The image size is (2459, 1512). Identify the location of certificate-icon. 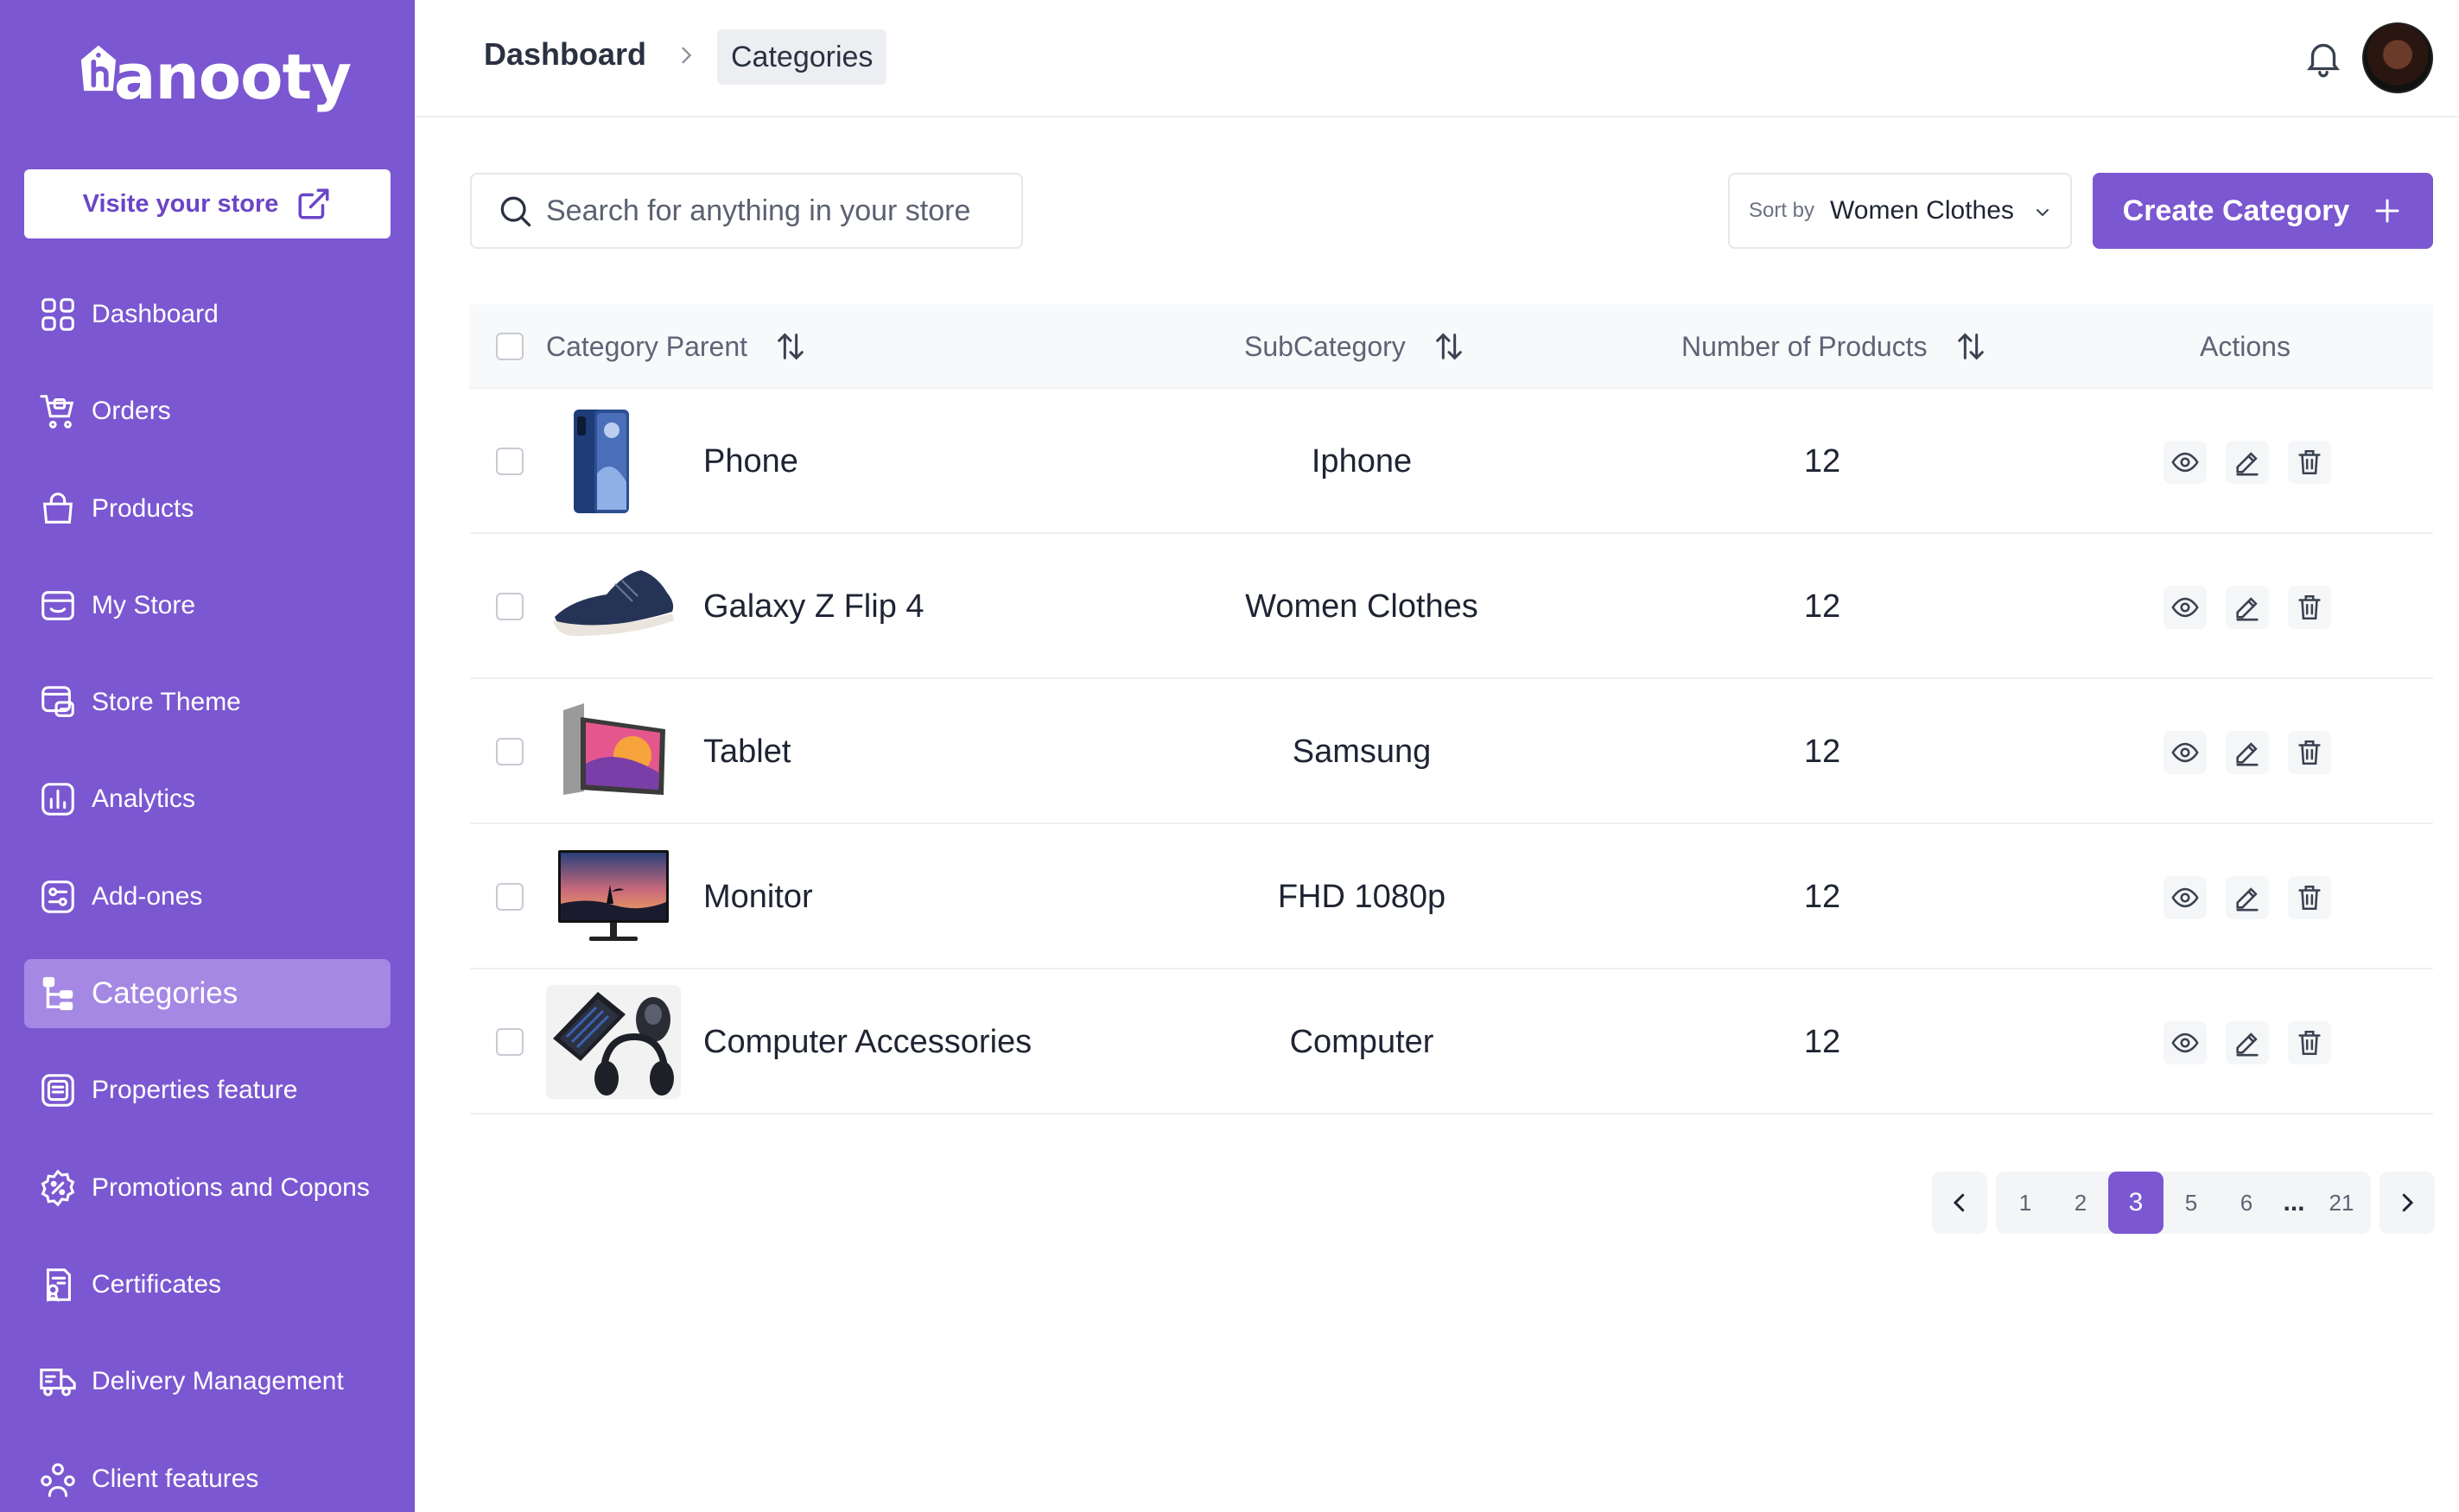
(59, 1285).